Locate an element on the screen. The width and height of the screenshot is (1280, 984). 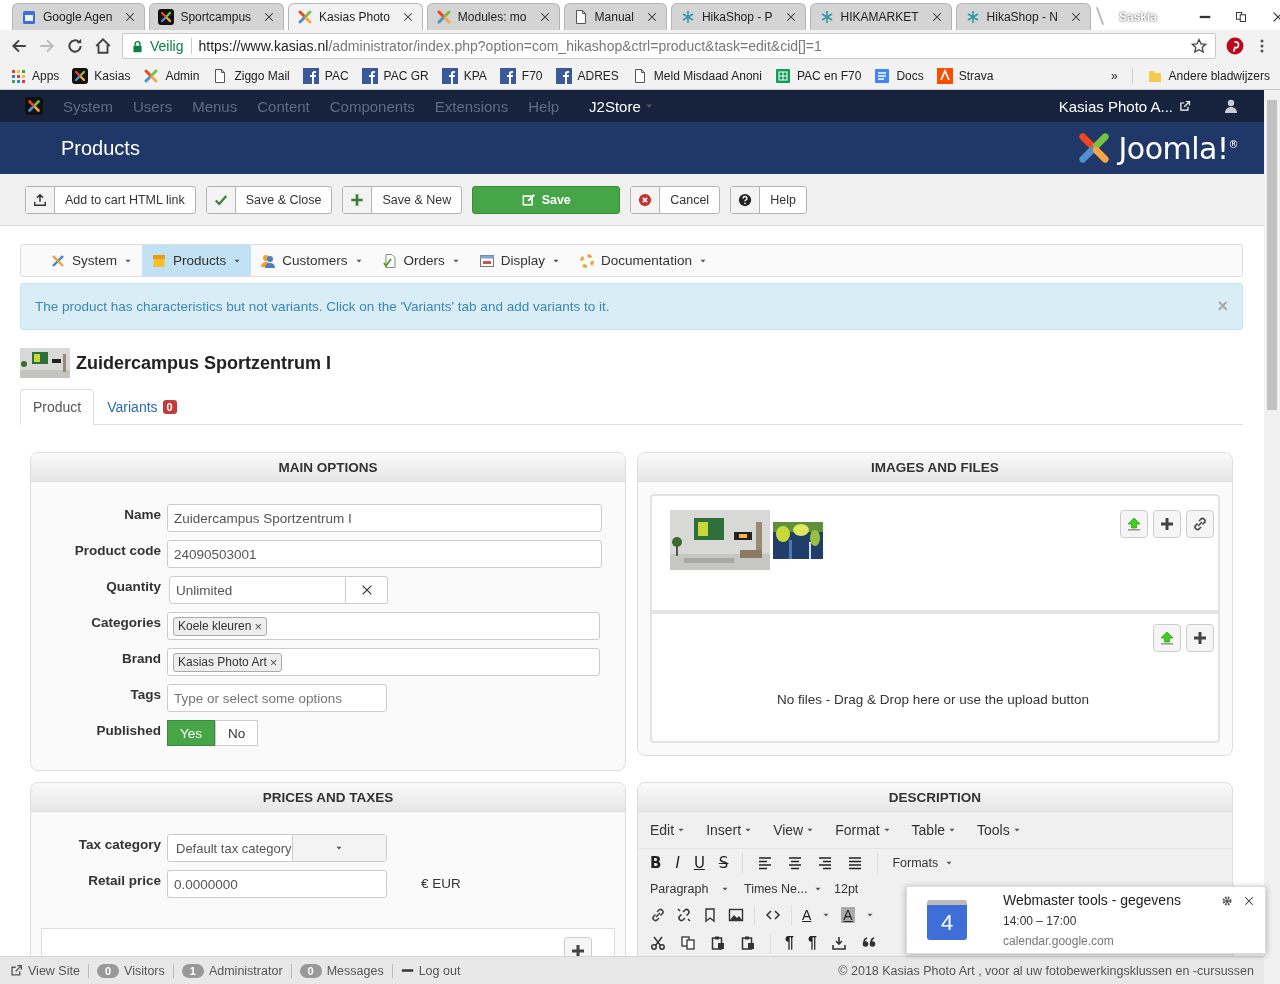
status-counter: 1 Administrator is located at coordinates (232, 970).